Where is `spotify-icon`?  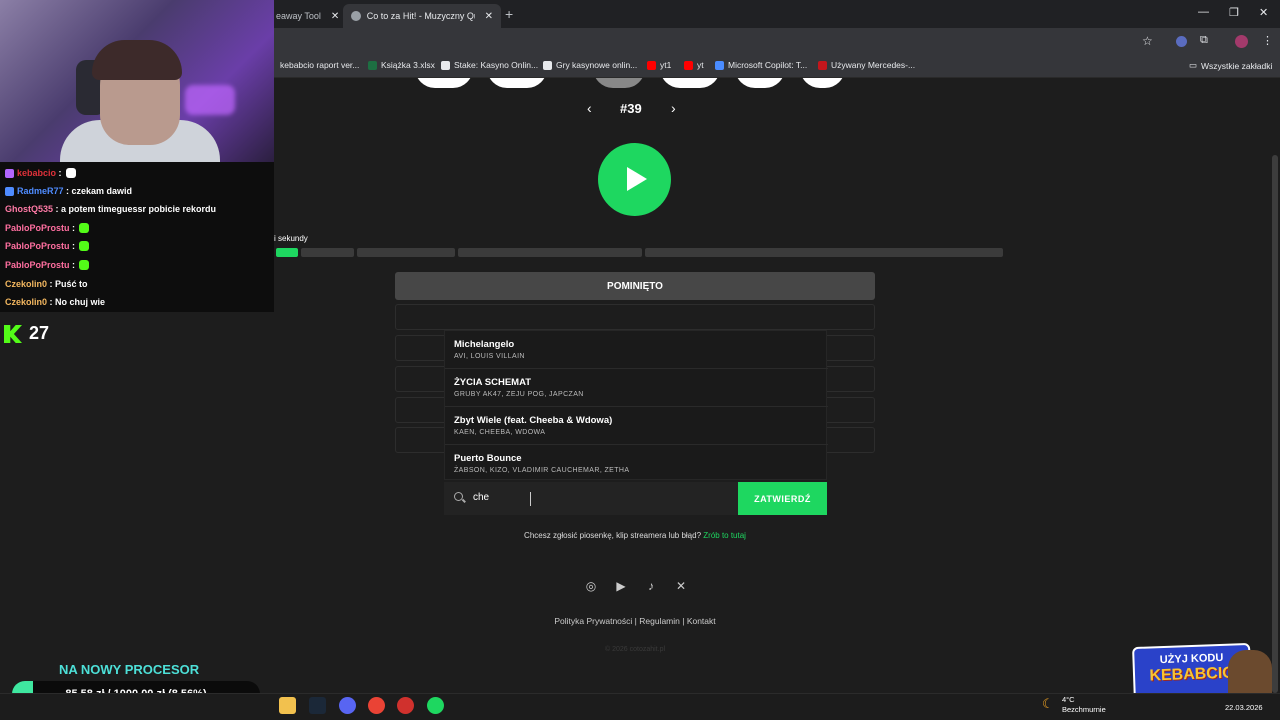
spotify-icon is located at coordinates (435, 705).